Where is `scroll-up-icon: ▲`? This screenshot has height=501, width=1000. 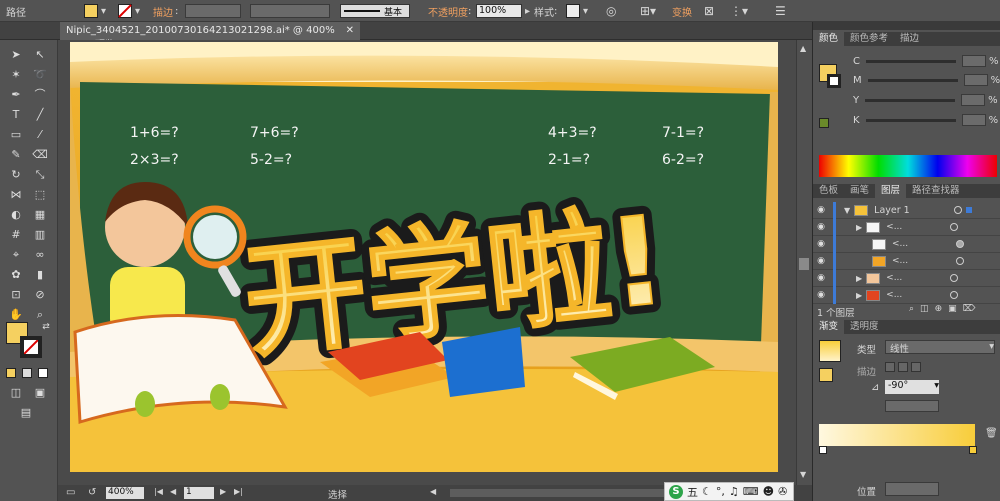 scroll-up-icon: ▲ is located at coordinates (803, 48).